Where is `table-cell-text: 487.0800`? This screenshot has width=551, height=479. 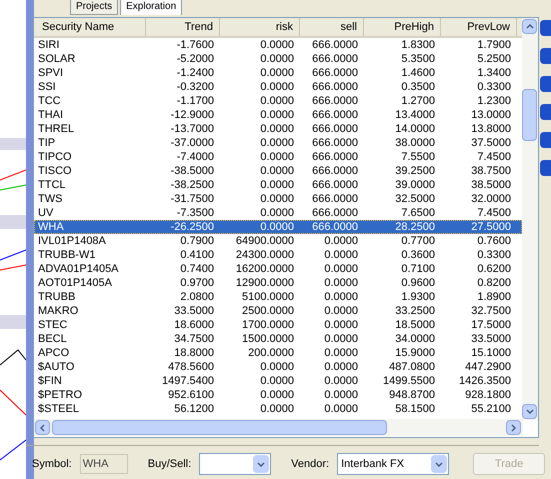 table-cell-text: 487.0800 is located at coordinates (412, 367).